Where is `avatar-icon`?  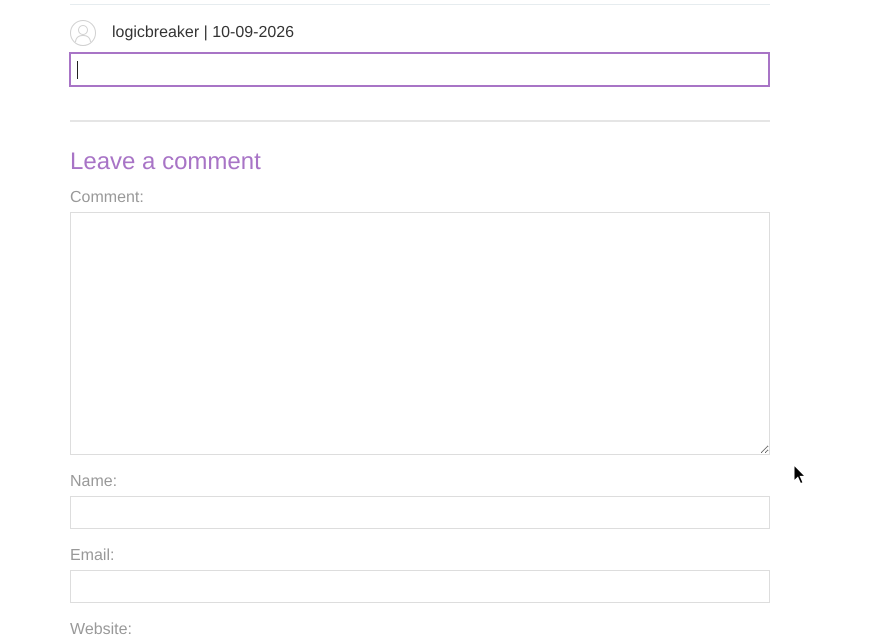 avatar-icon is located at coordinates (83, 33).